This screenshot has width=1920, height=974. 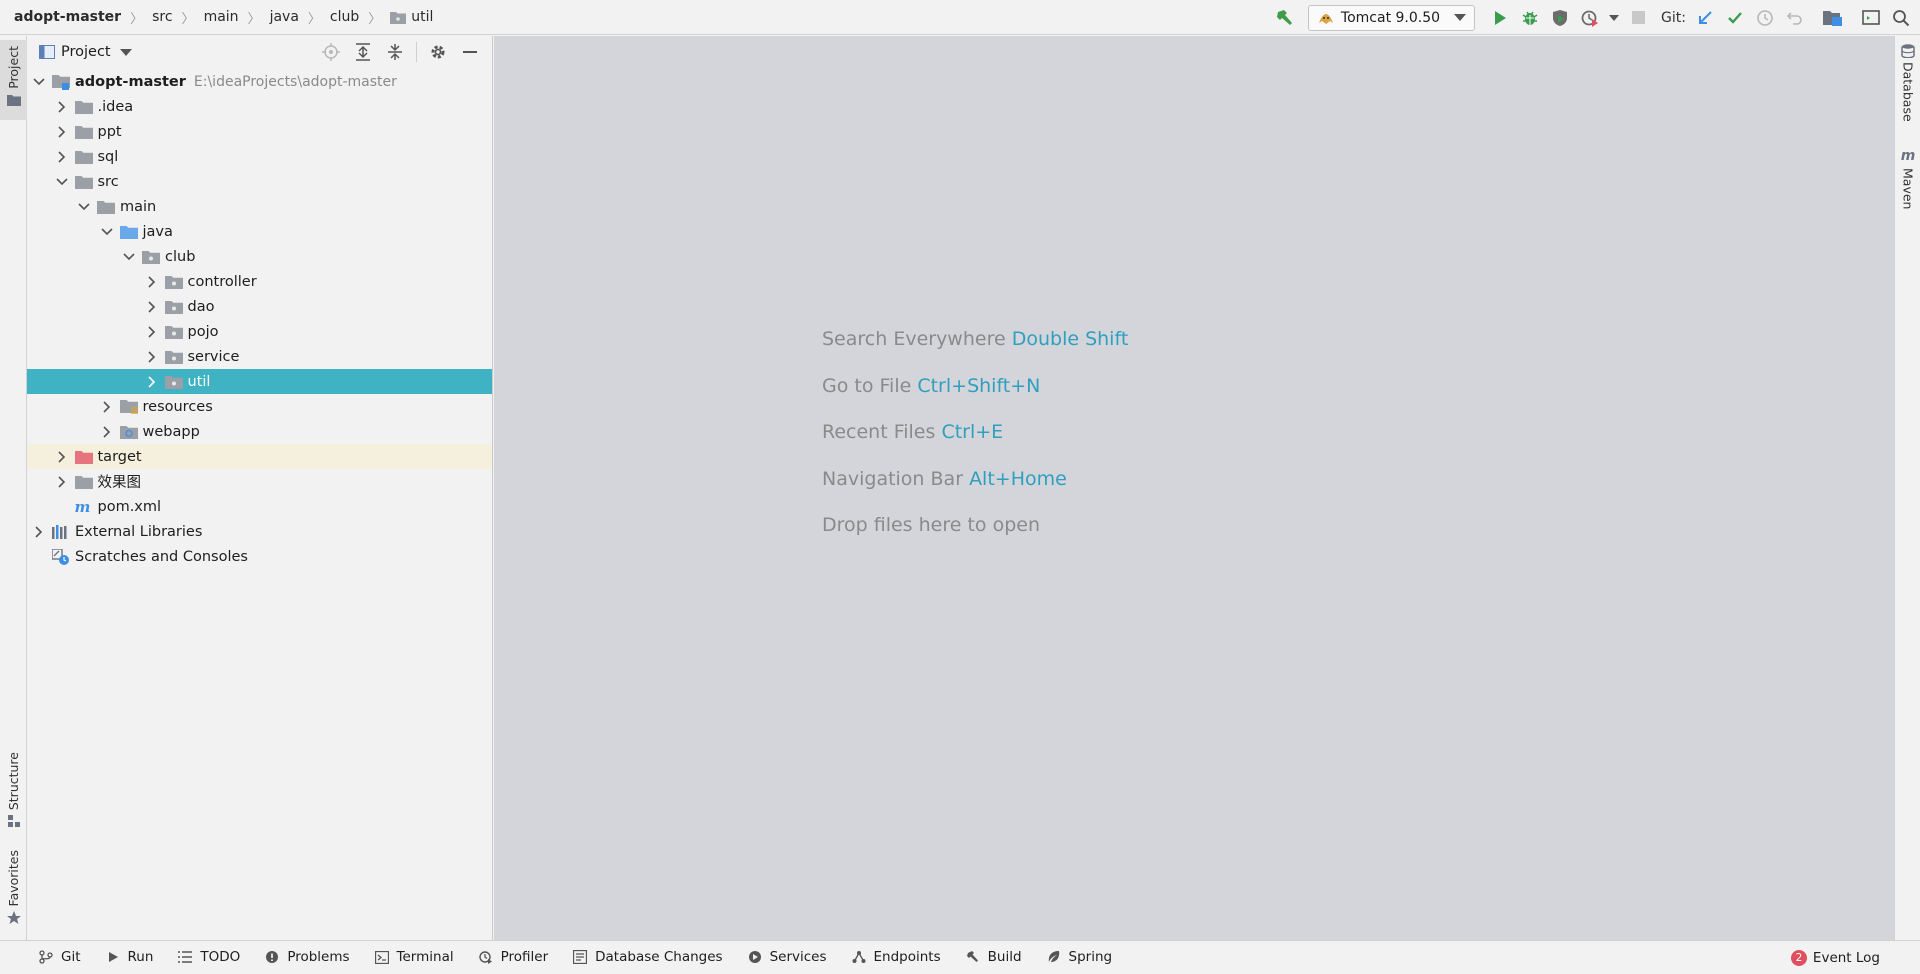 What do you see at coordinates (259, 156) in the screenshot?
I see `tree-row: sql` at bounding box center [259, 156].